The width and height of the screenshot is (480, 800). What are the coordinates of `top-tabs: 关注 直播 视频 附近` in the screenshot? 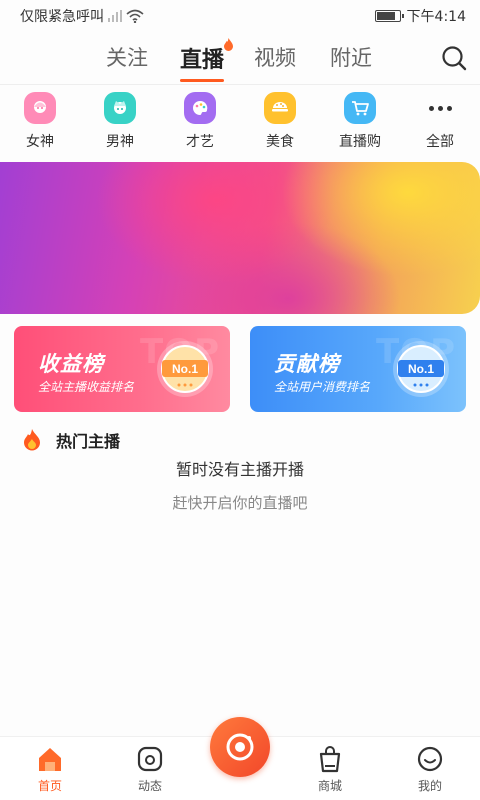 It's located at (240, 59).